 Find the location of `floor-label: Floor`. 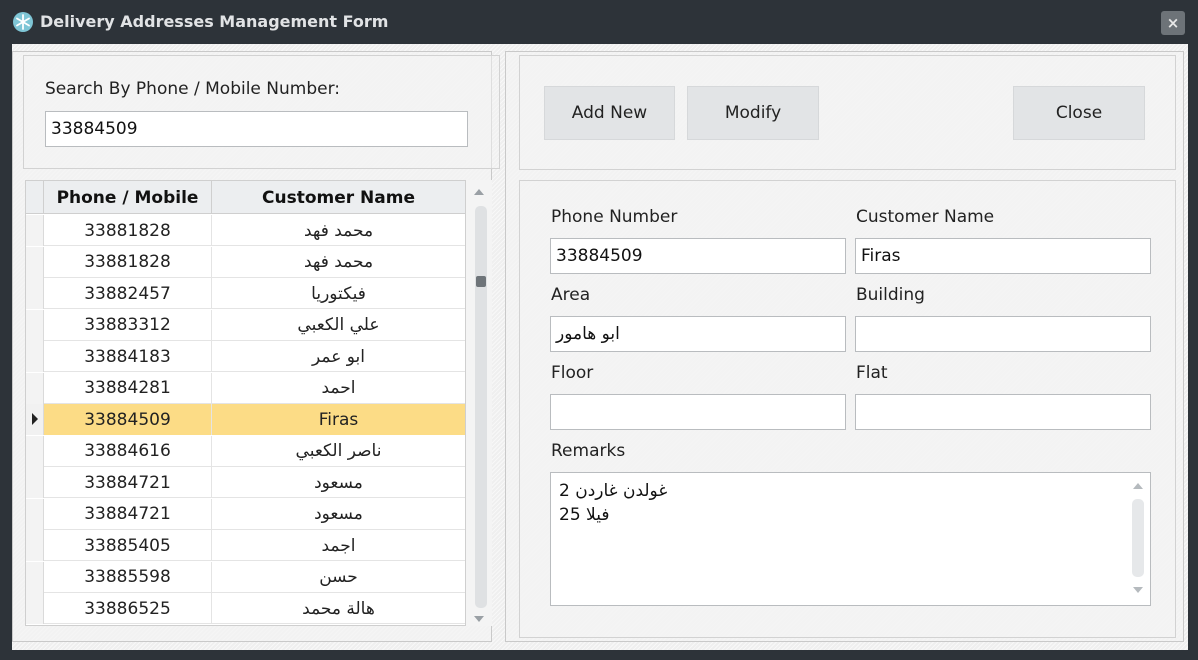

floor-label: Floor is located at coordinates (572, 373).